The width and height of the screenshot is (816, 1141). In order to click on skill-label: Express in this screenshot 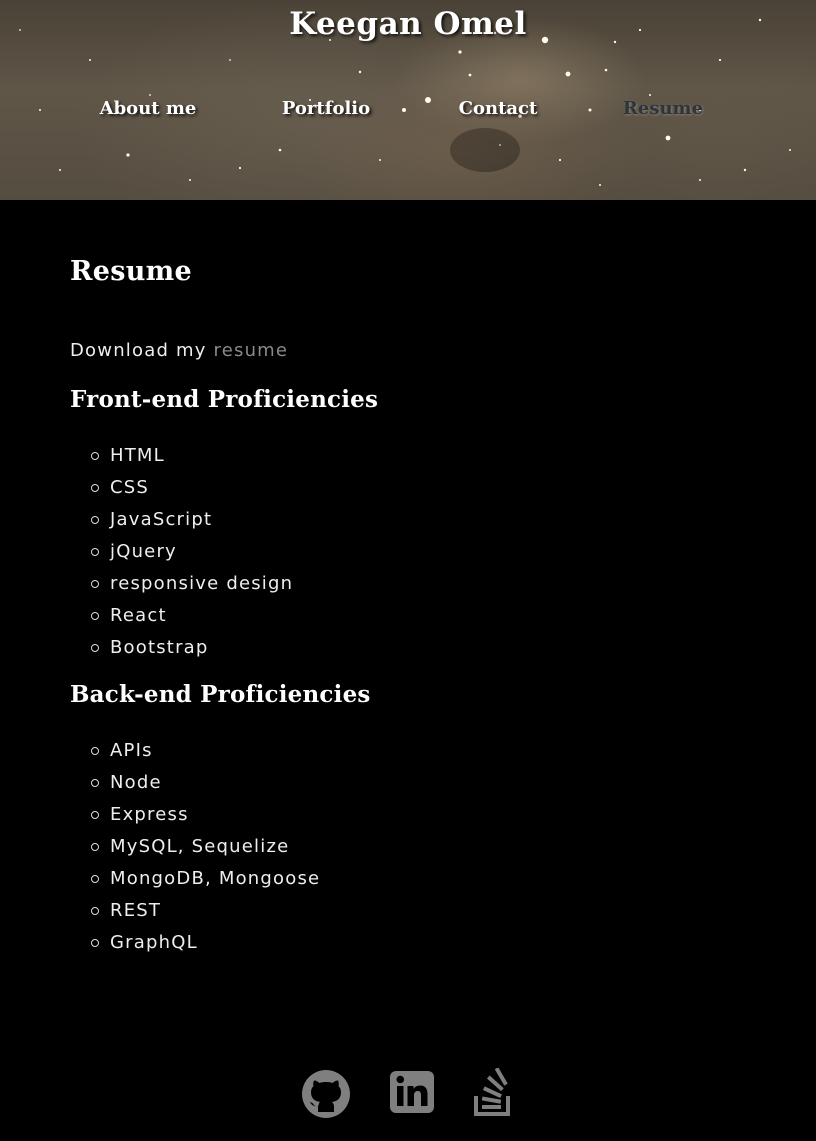, I will do `click(149, 814)`.